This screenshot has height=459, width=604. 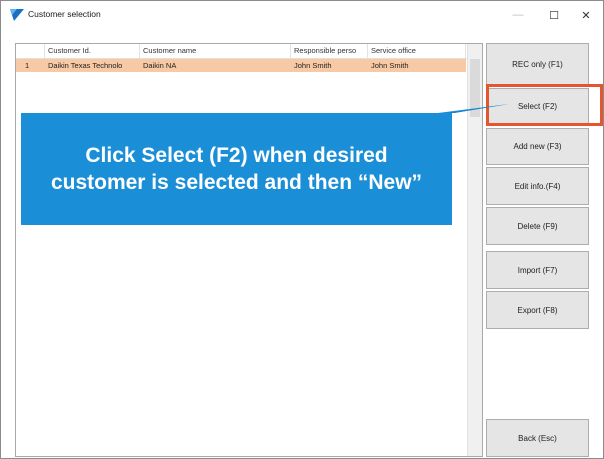 I want to click on maximize-icon: ☐, so click(x=554, y=15).